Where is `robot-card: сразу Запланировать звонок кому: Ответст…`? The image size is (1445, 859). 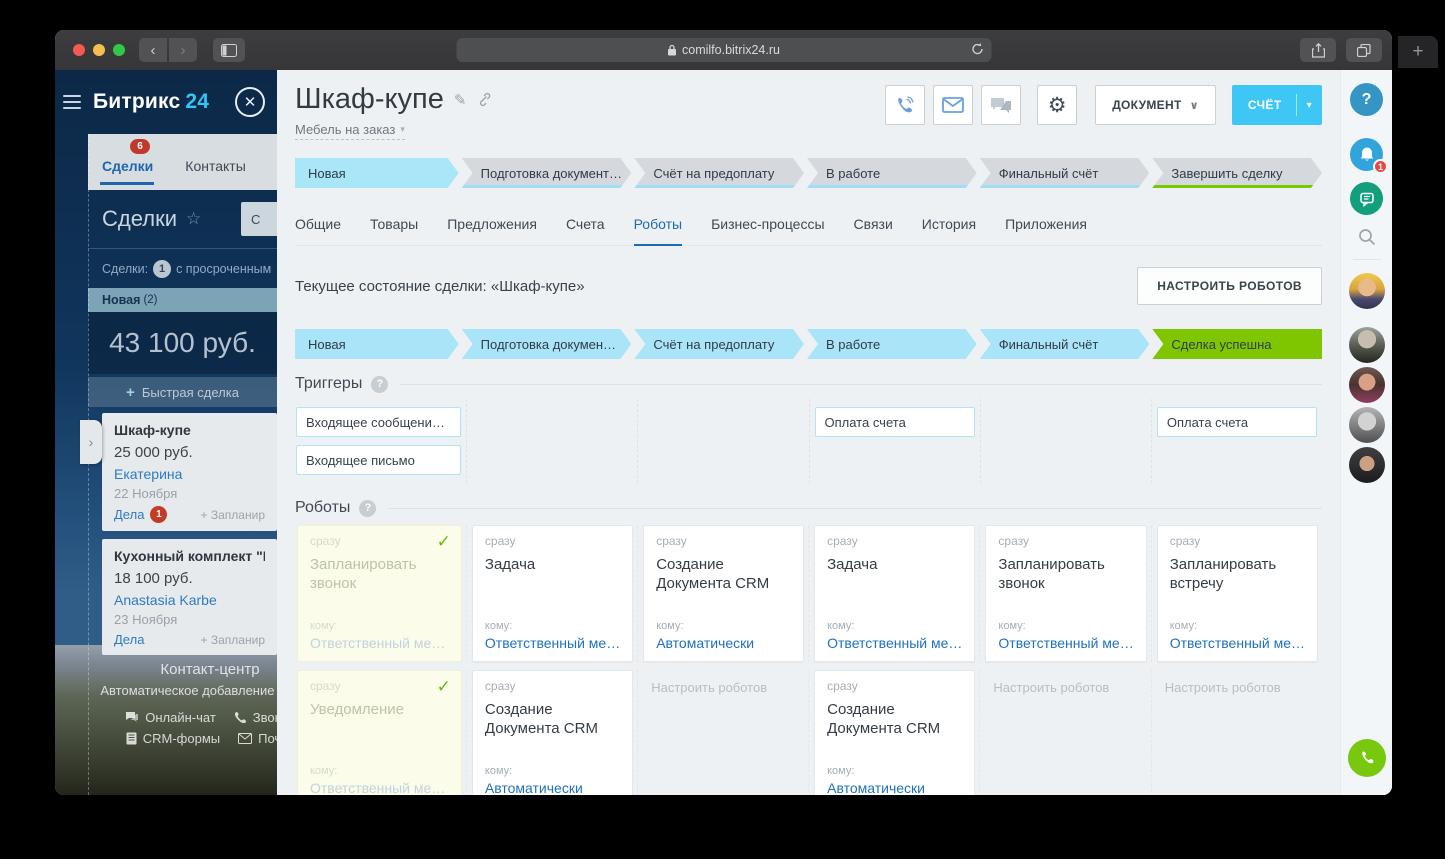
robot-card: сразу Запланировать звонок кому: Ответст… is located at coordinates (1066, 593).